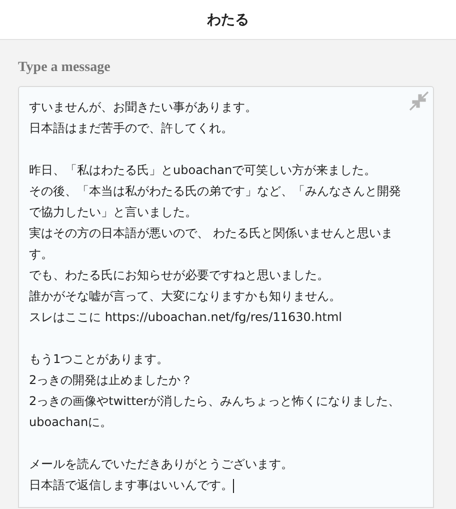 Image resolution: width=456 pixels, height=509 pixels. Describe the element at coordinates (65, 68) in the screenshot. I see `message-label: Type a message` at that location.